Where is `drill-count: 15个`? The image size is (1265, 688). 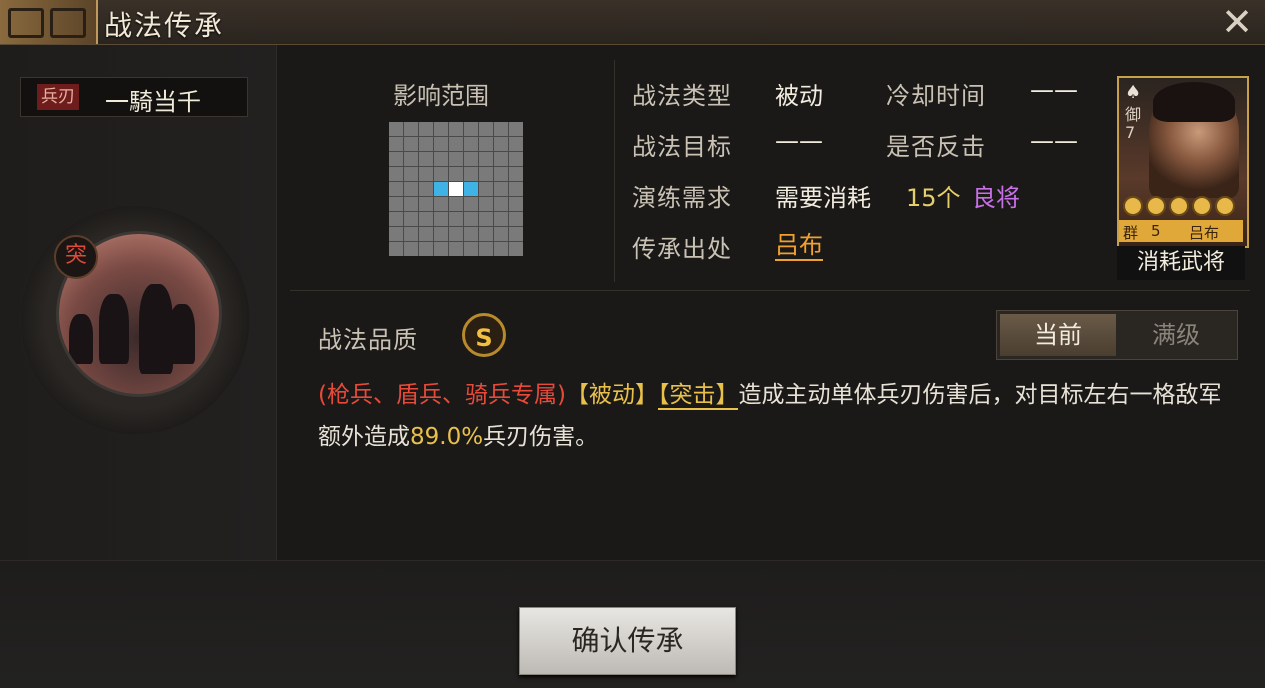 drill-count: 15个 is located at coordinates (933, 198).